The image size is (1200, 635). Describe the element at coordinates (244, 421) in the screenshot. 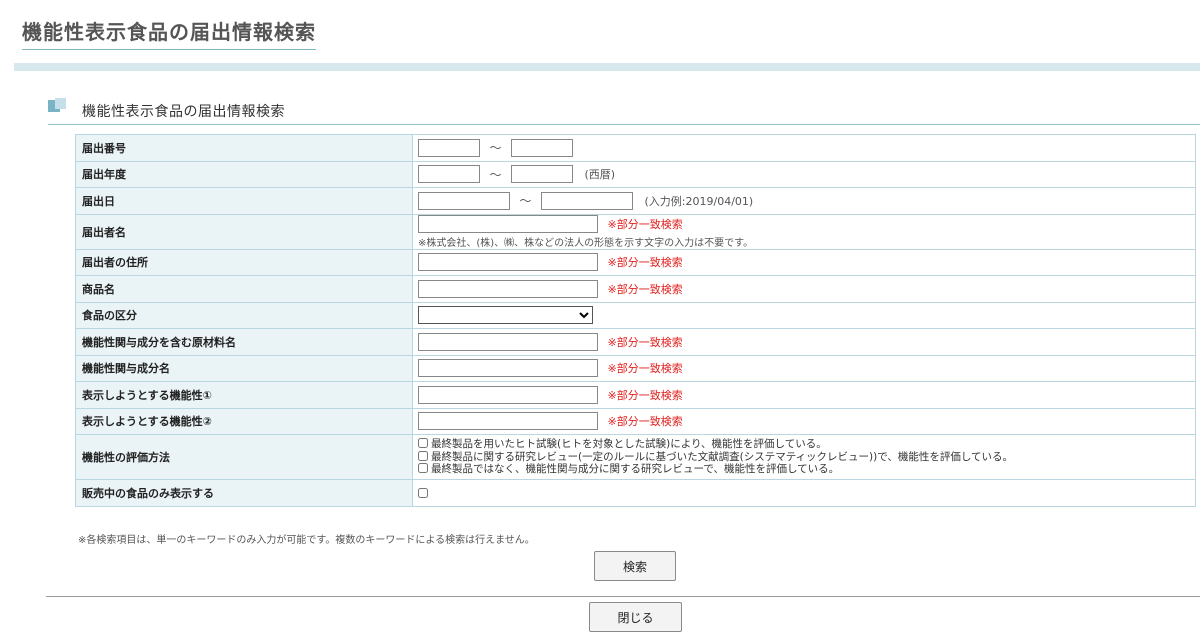

I see `label-claim-2: 表示しようとする機能性②` at that location.